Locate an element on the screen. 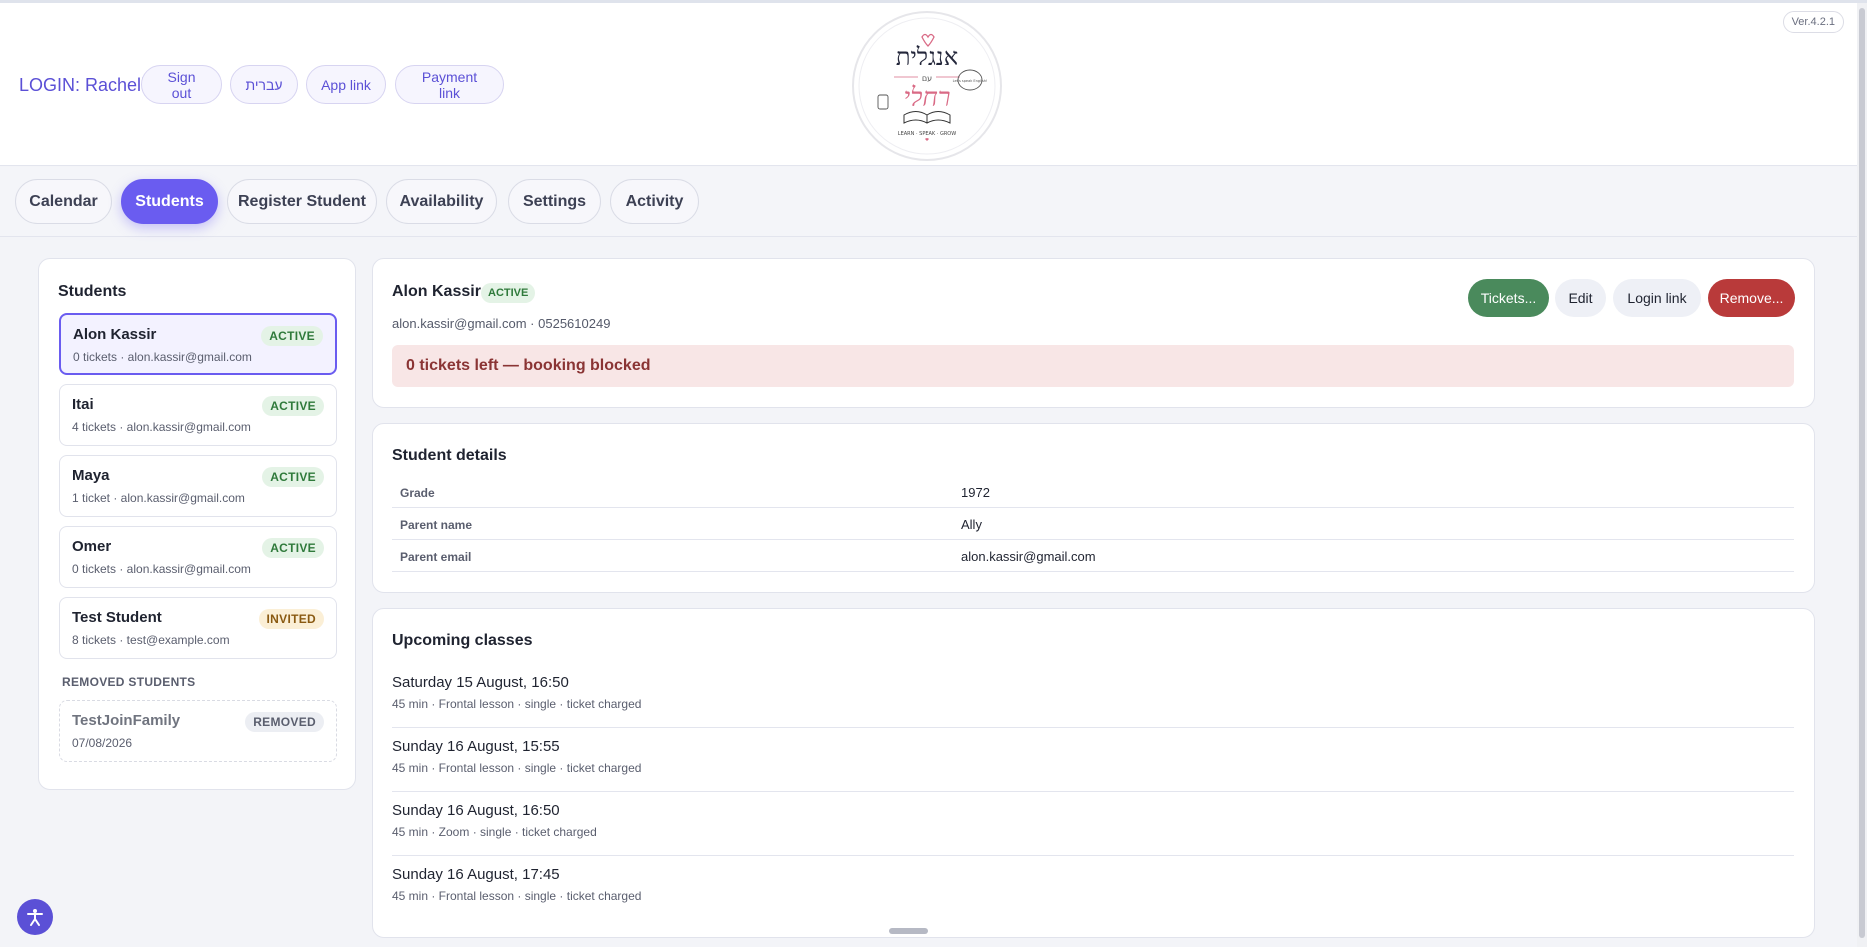 Image resolution: width=1867 pixels, height=947 pixels. accessibility-icon is located at coordinates (35, 917).